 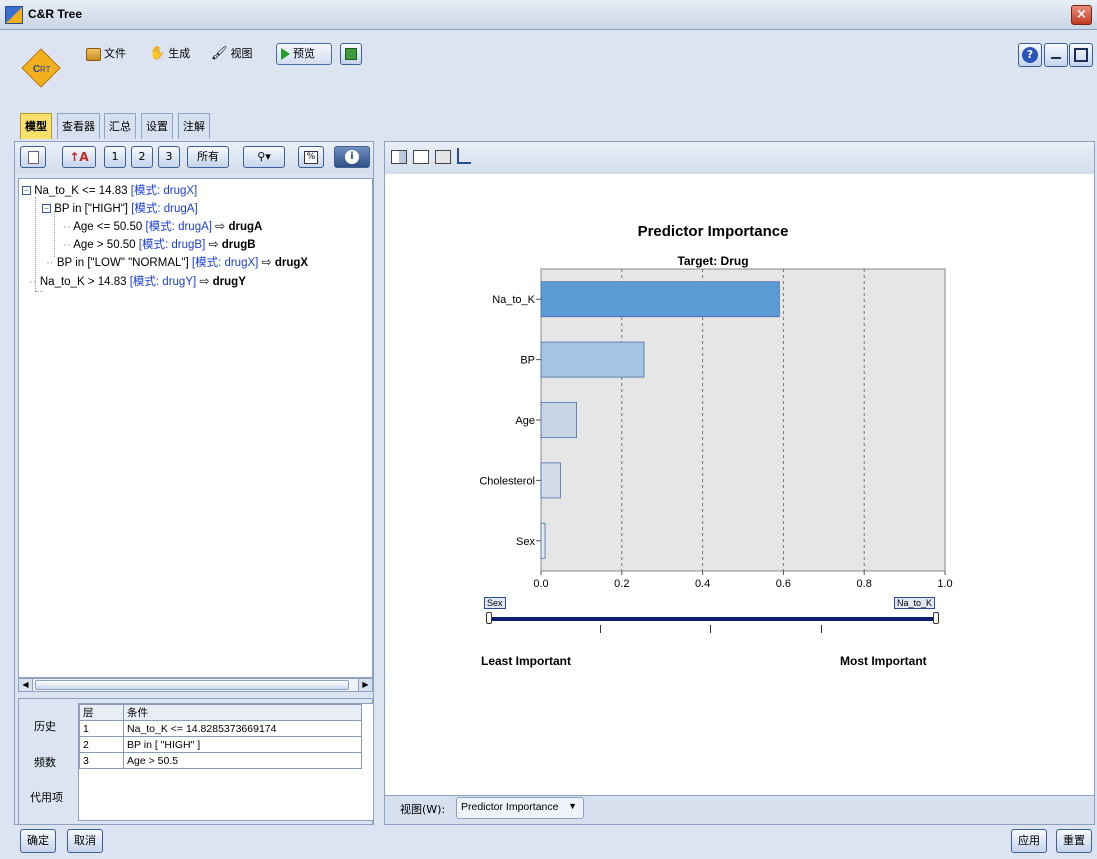 I want to click on y-tick-label: BP, so click(x=527, y=361).